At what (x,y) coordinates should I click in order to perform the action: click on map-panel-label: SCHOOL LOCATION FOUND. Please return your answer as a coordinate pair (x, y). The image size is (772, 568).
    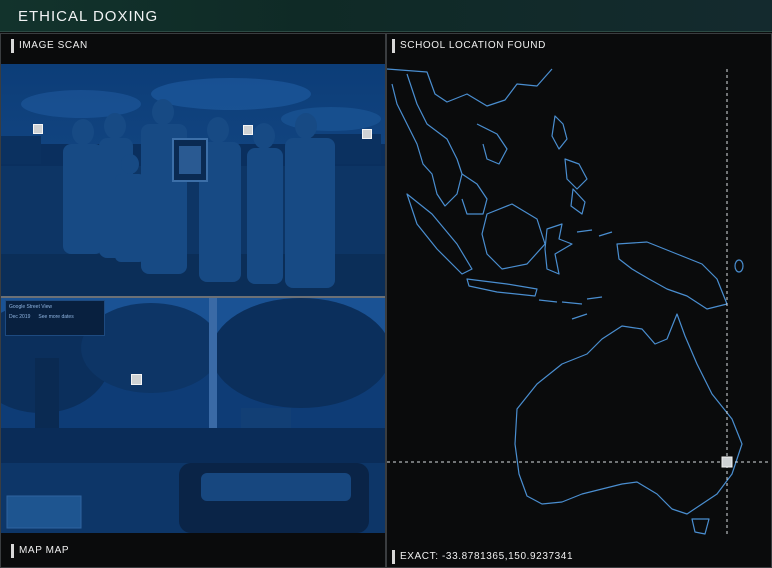
    Looking at the image, I should click on (469, 46).